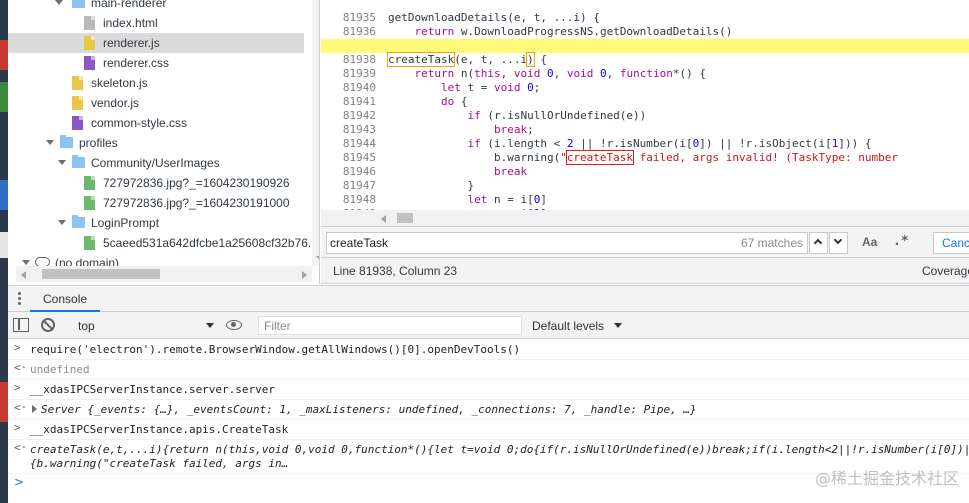  Describe the element at coordinates (838, 240) in the screenshot. I see `chevron-down-icon` at that location.